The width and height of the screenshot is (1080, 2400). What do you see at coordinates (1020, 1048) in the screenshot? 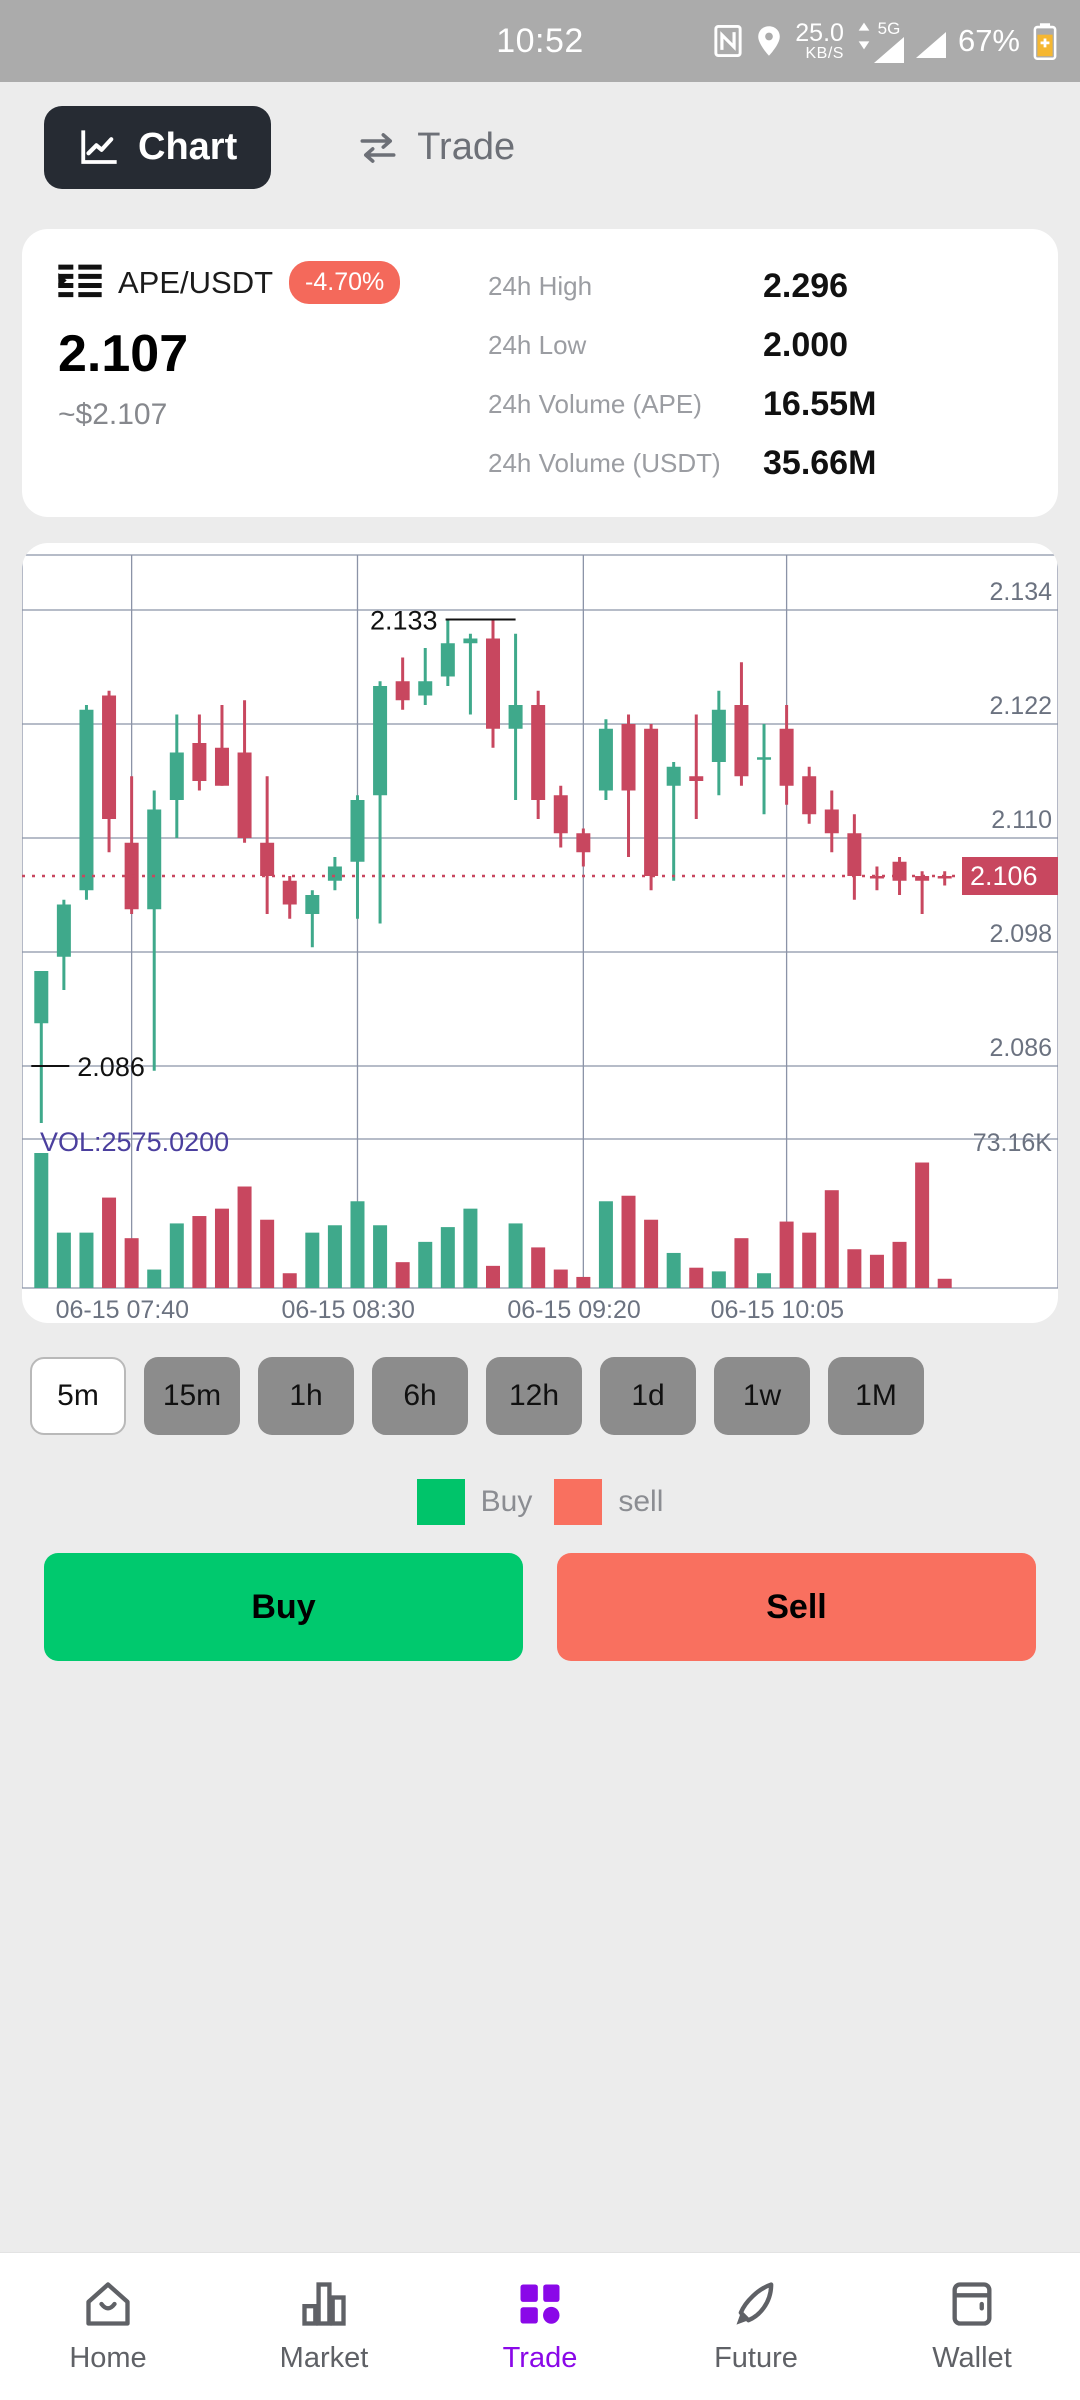
I see `y-axis-tick-label: 2.086` at bounding box center [1020, 1048].